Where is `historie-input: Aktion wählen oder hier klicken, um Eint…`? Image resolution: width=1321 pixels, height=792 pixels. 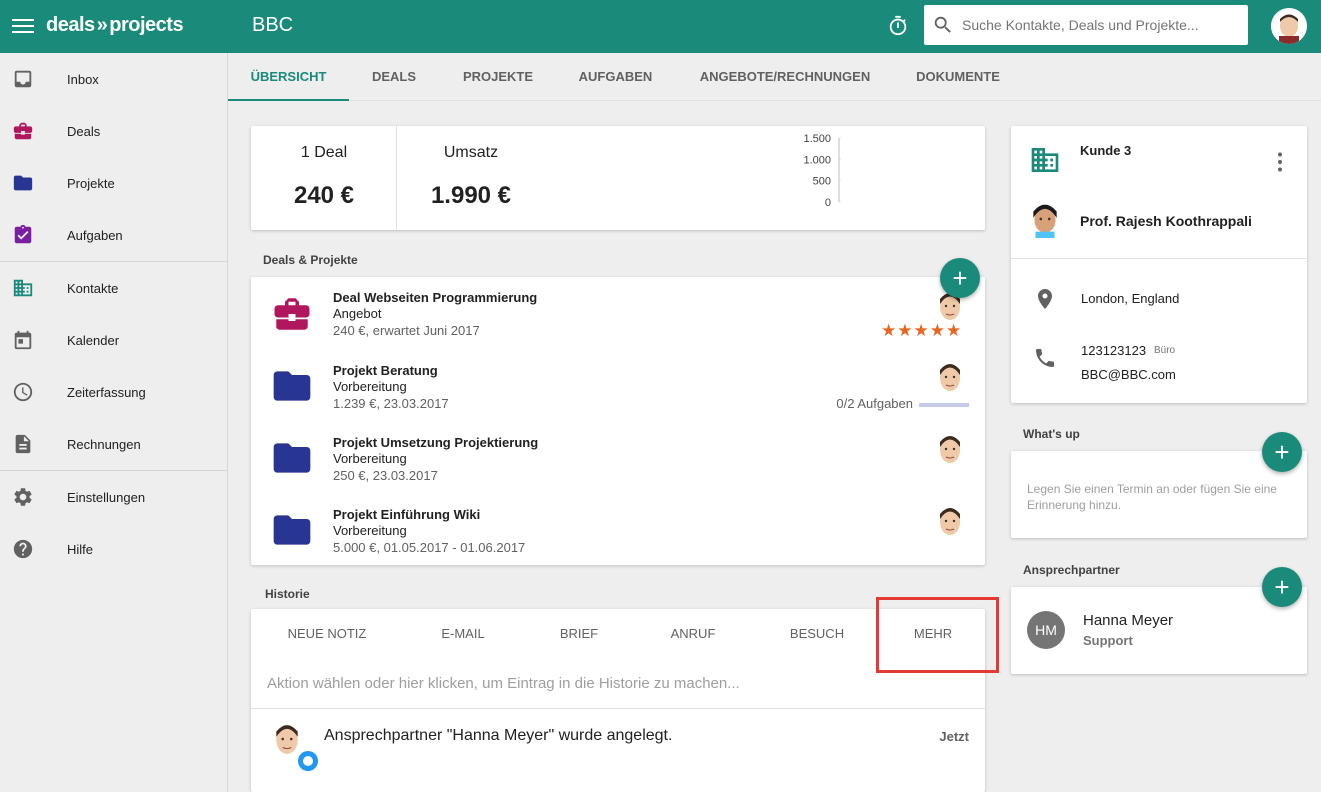 historie-input: Aktion wählen oder hier klicken, um Eint… is located at coordinates (503, 683).